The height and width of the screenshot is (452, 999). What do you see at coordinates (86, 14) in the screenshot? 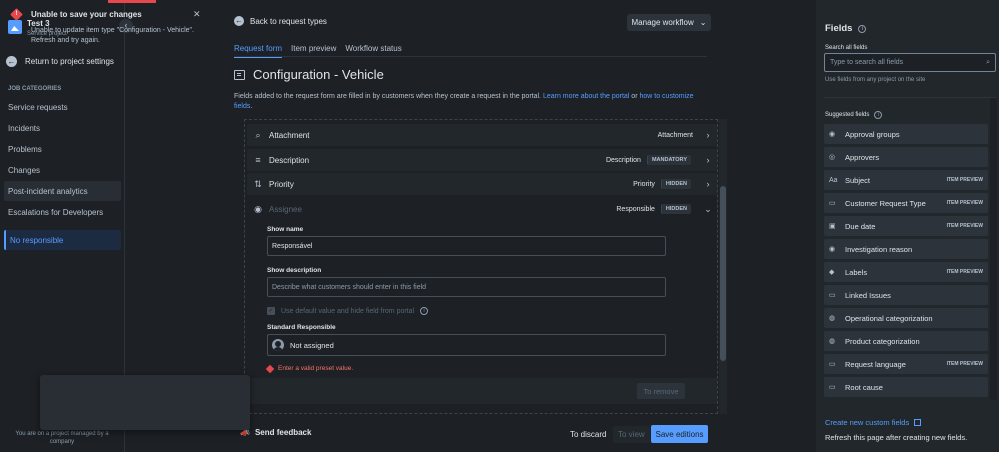
I see `error-flag-title: Unable to save your changes` at bounding box center [86, 14].